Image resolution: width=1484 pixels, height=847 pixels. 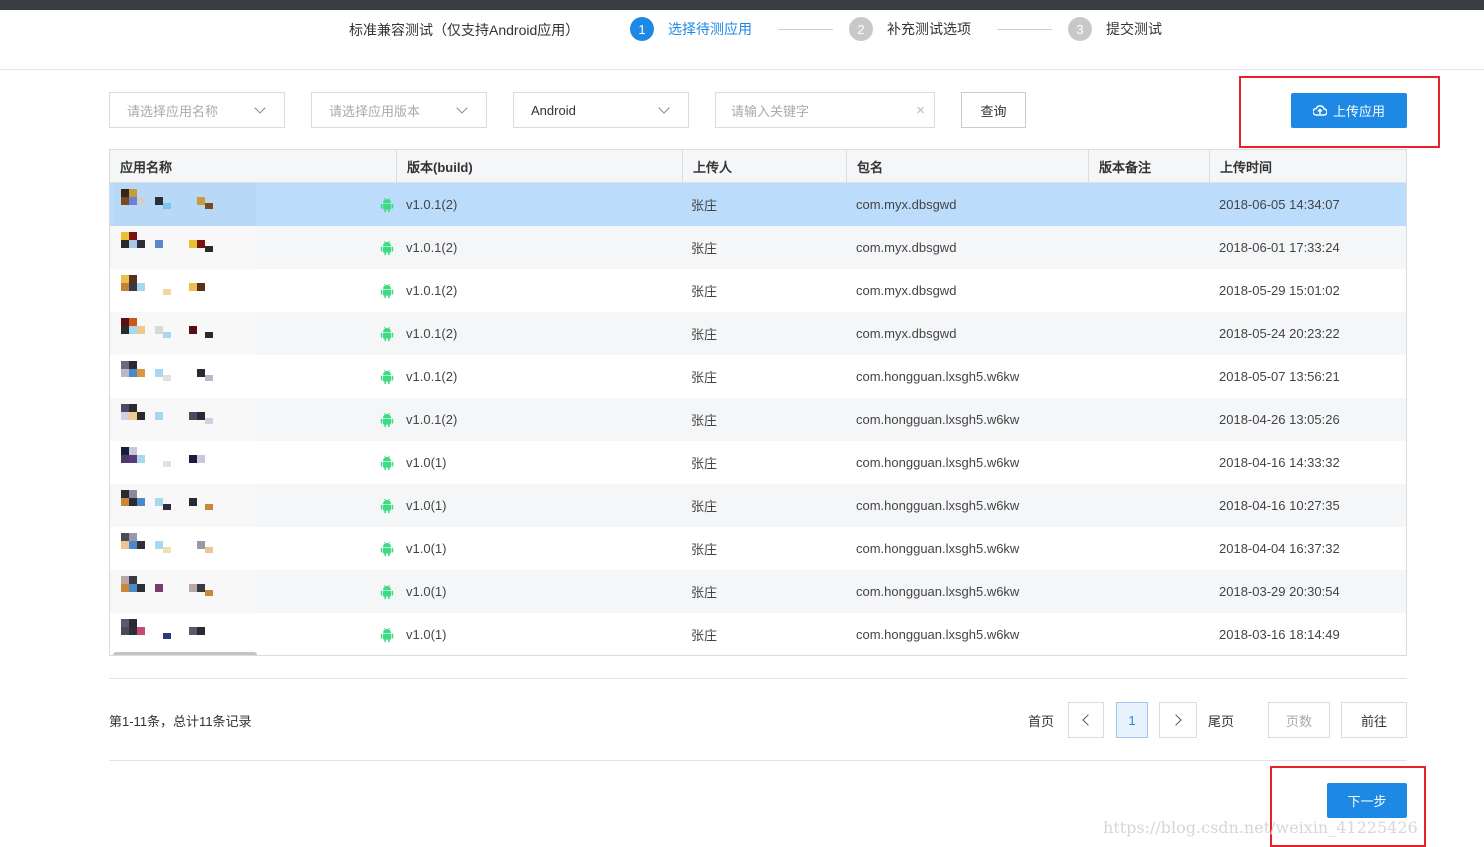 I want to click on upload-time-cell: 2018-06-05 14:34:07, so click(x=1279, y=204).